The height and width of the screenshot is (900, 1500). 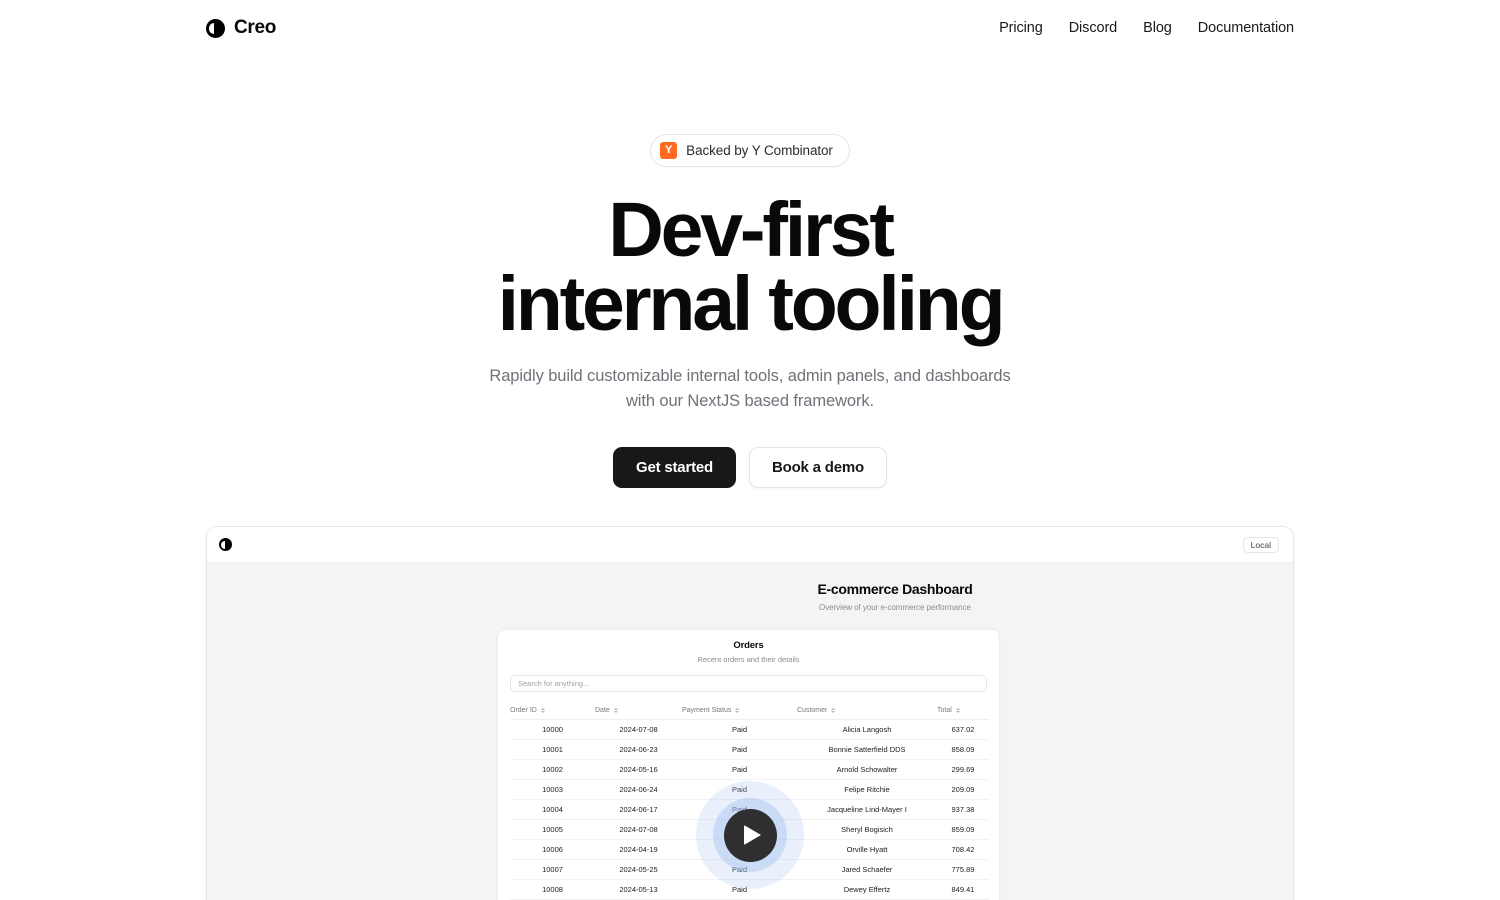 What do you see at coordinates (552, 889) in the screenshot?
I see `cell-order-id: 10008` at bounding box center [552, 889].